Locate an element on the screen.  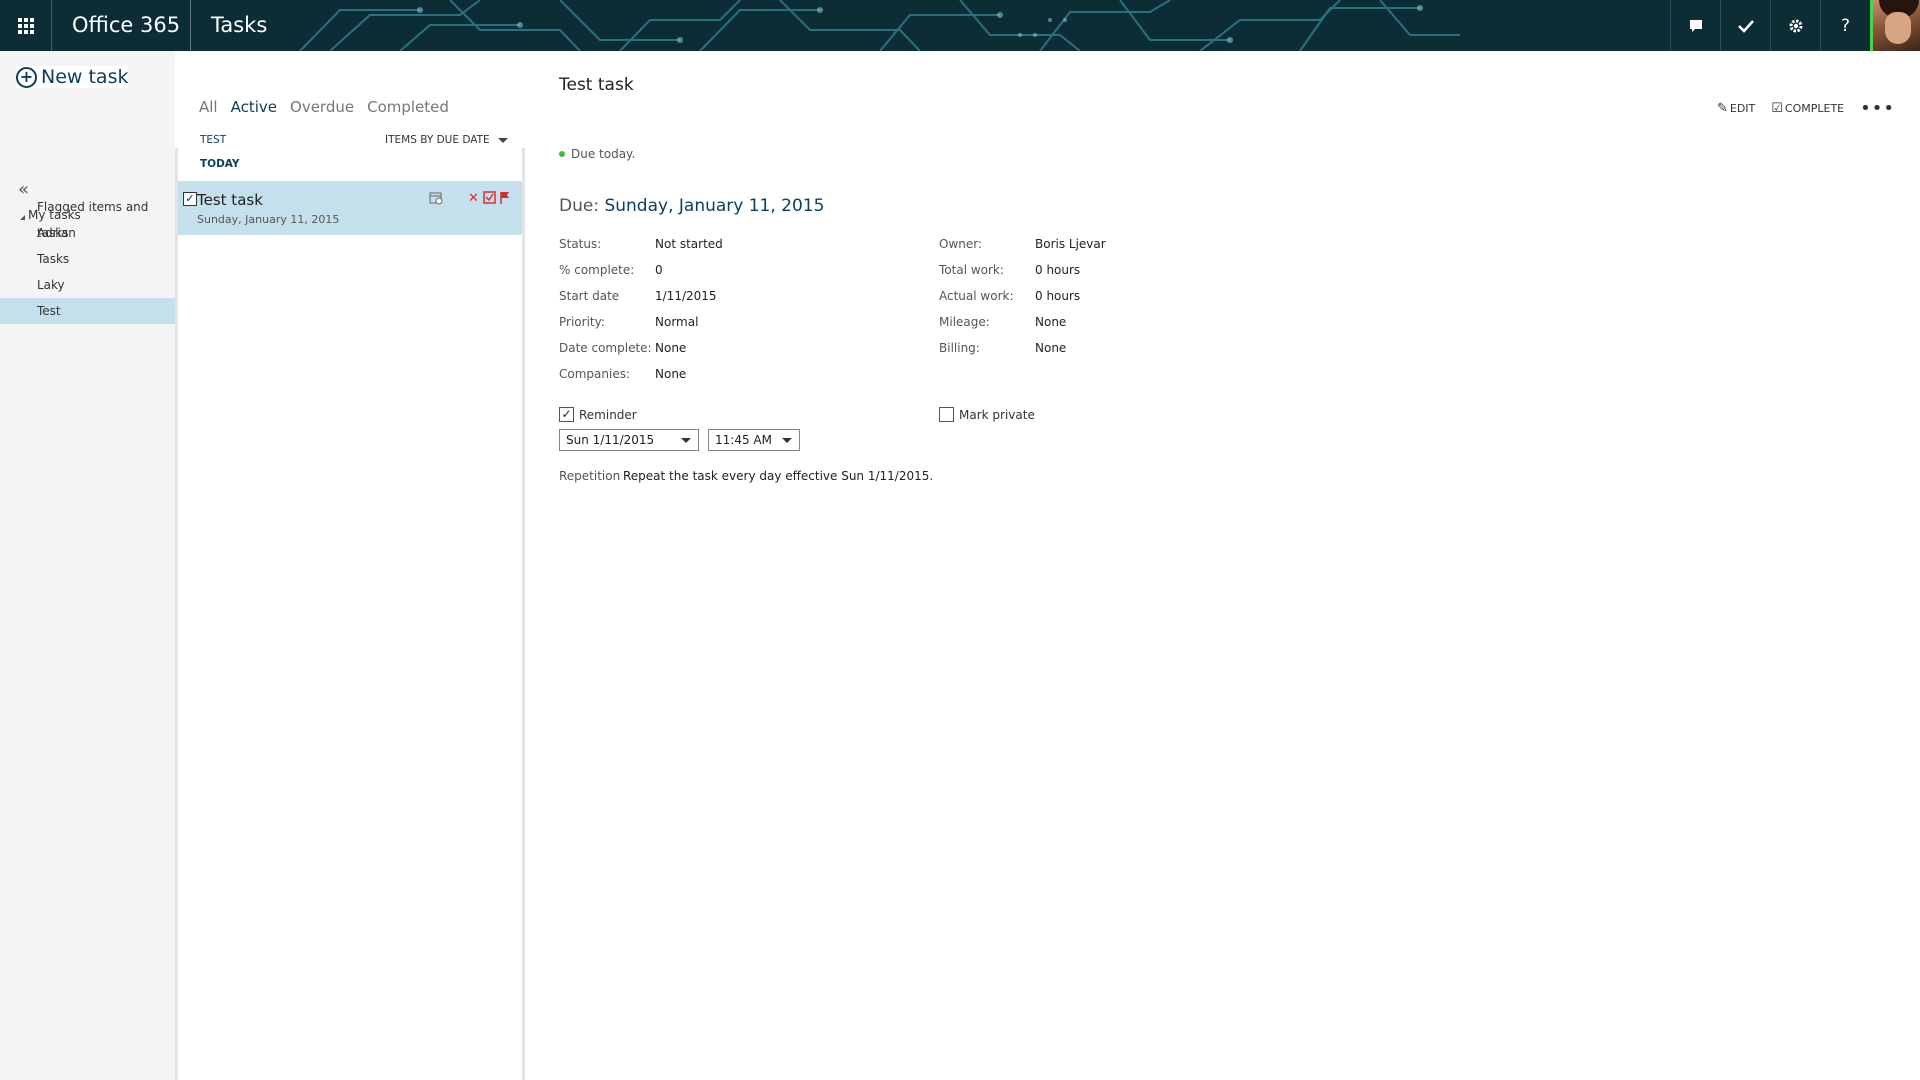
mark-complete-icon is located at coordinates (489, 199).